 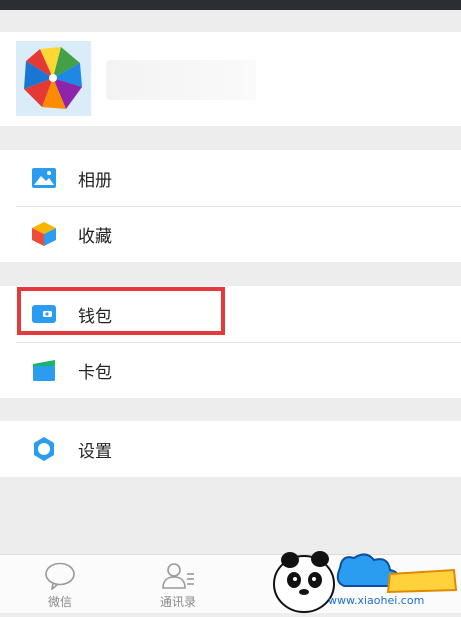 I want to click on wallet-highlight-box, so click(x=121, y=311).